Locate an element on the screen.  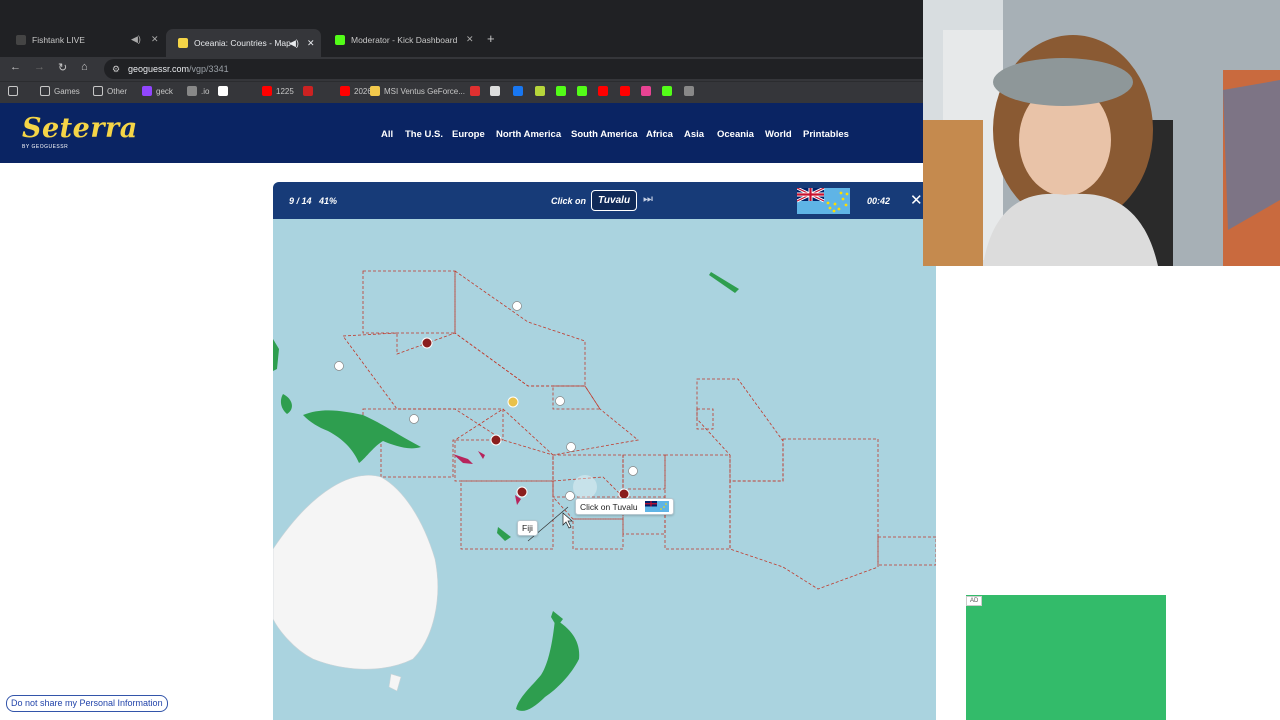
kick-favicon-icon is located at coordinates (340, 39).